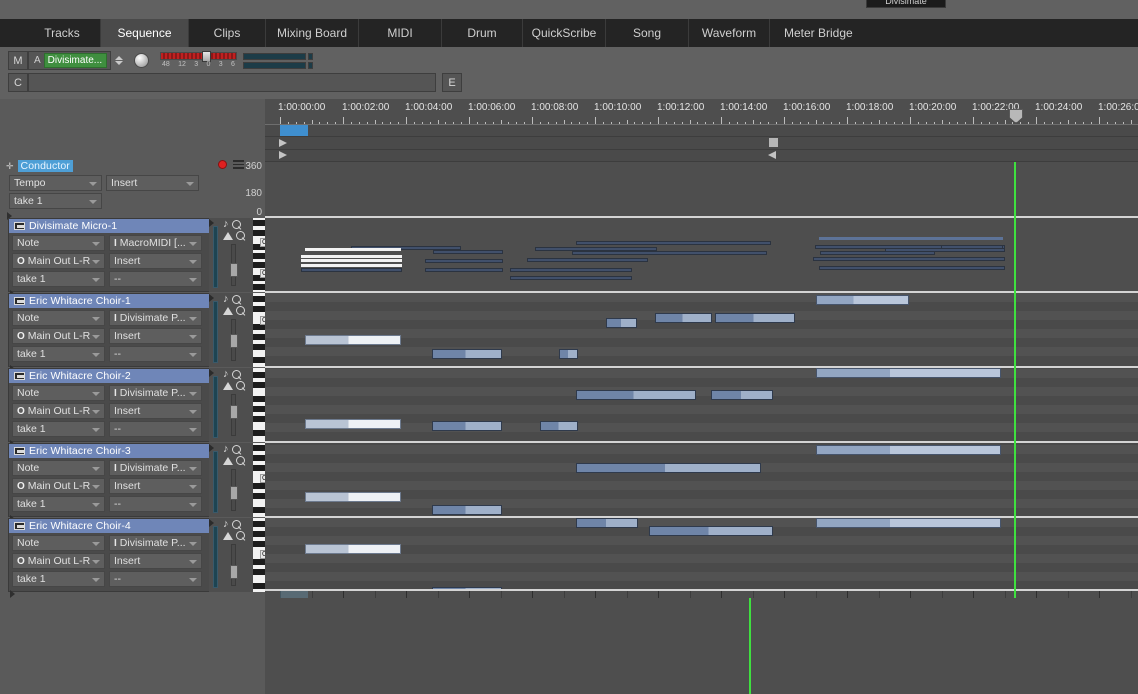  Describe the element at coordinates (729, 33) in the screenshot. I see `tab-waveform: Waveform` at that location.